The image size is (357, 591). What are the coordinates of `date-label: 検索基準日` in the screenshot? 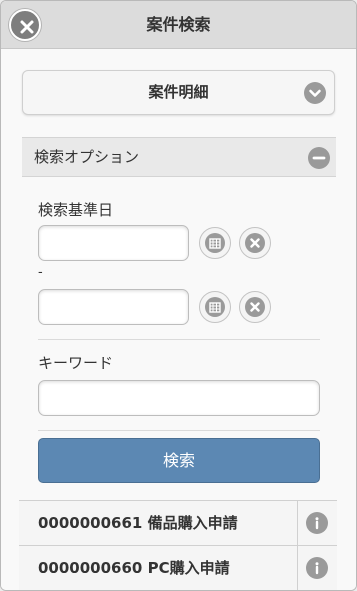 It's located at (76, 210).